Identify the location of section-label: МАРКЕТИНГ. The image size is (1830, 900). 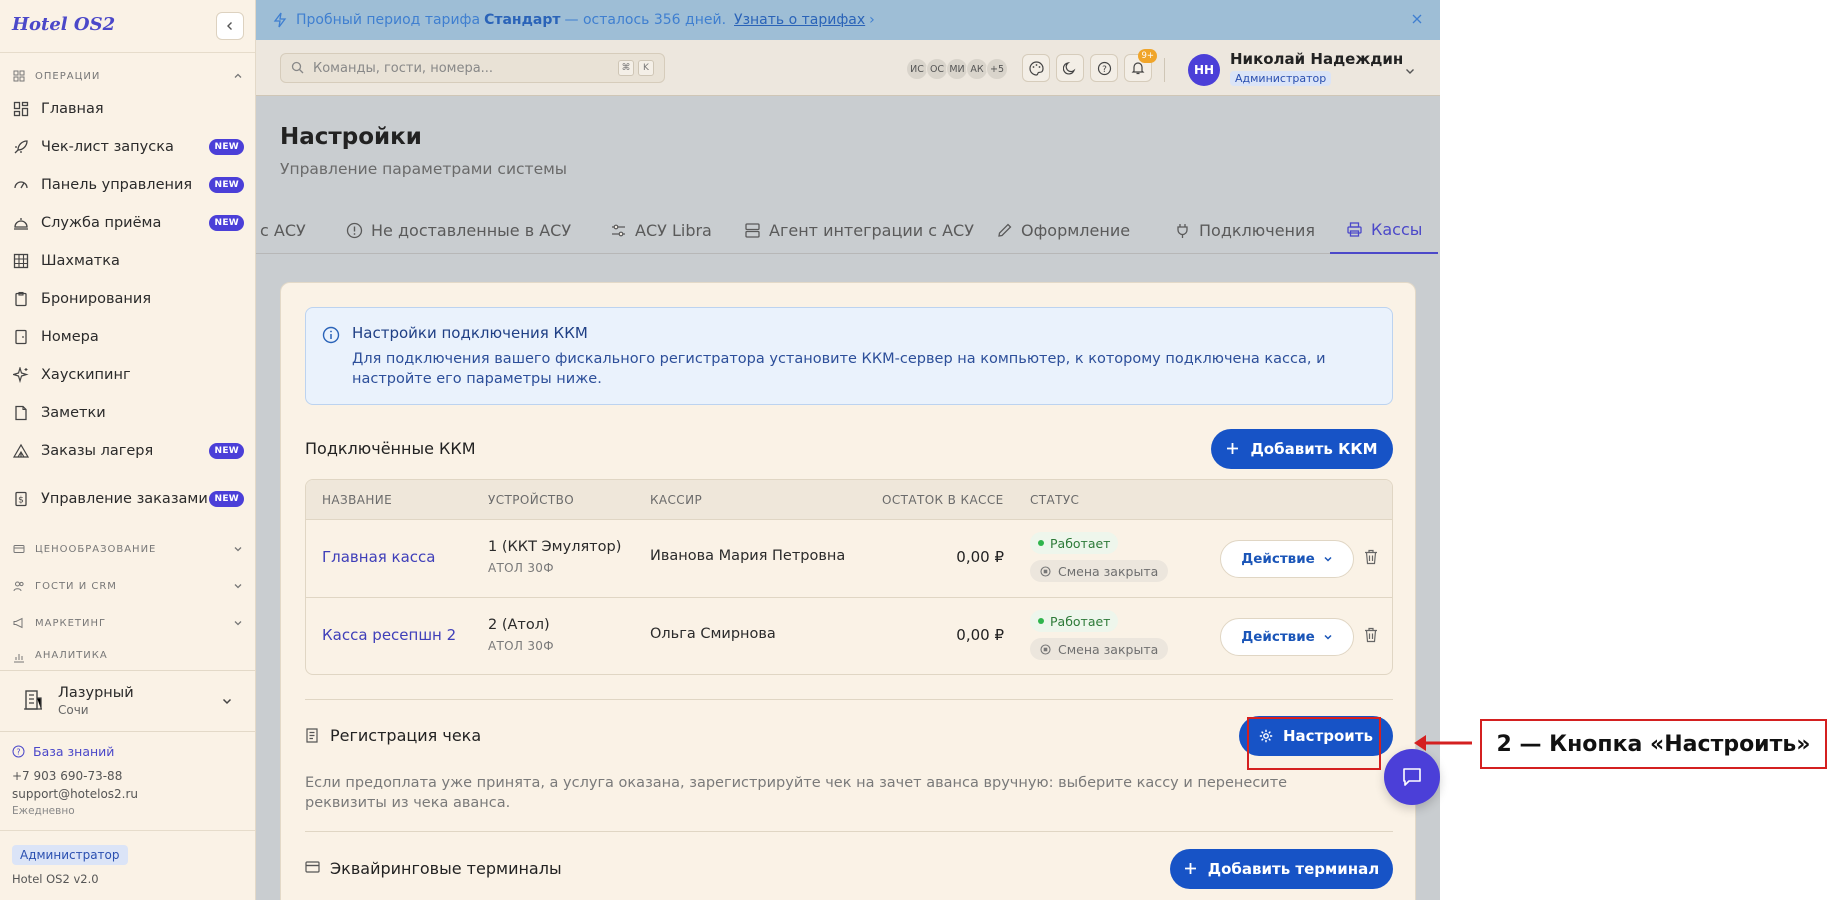
(71, 623).